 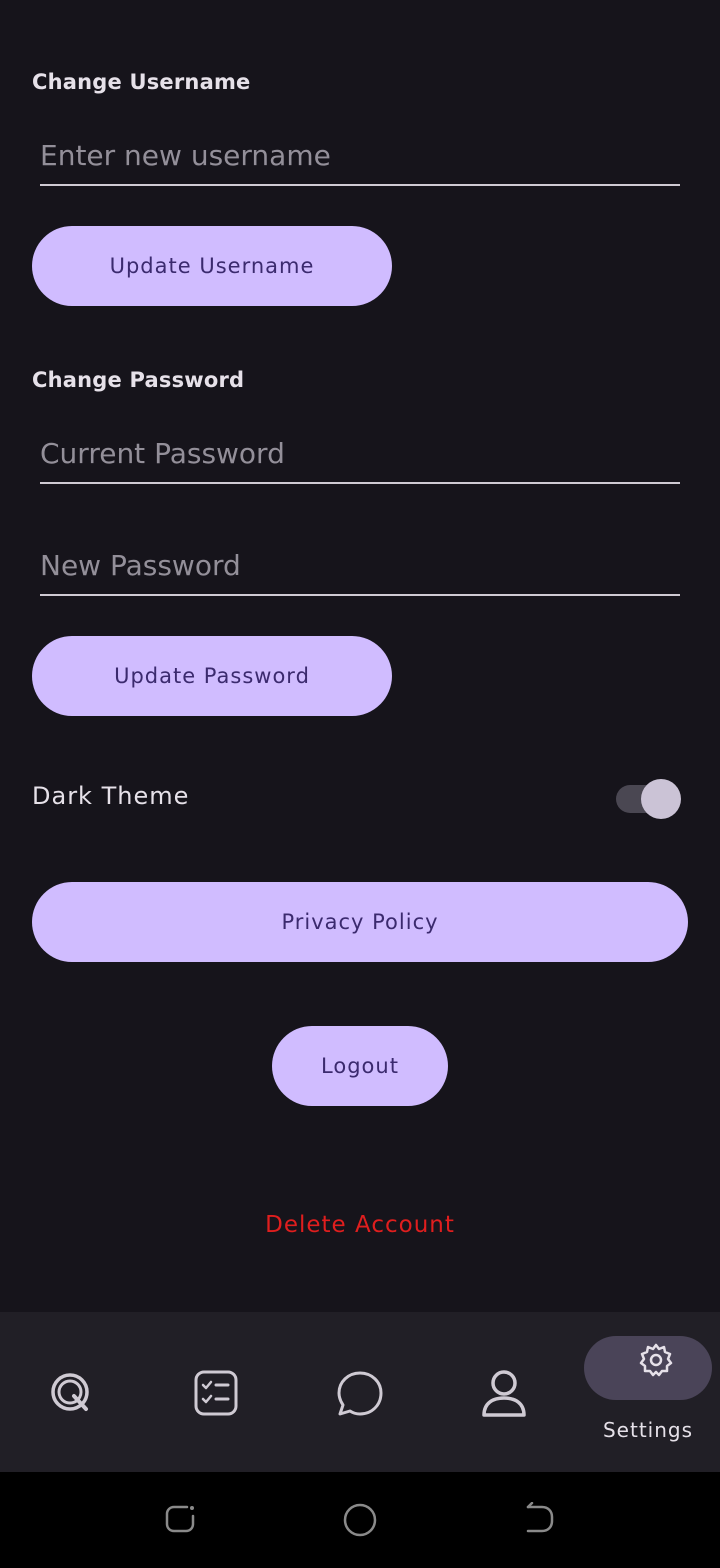 What do you see at coordinates (138, 380) in the screenshot?
I see `change-password-label: Change Password` at bounding box center [138, 380].